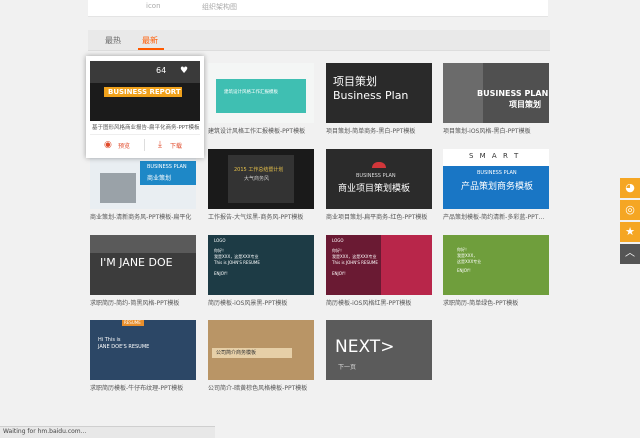 Image resolution: width=640 pixels, height=438 pixels. Describe the element at coordinates (371, 131) in the screenshot. I see `template-caption: 项目策划-简单商务-黑白-PPT模板` at that location.